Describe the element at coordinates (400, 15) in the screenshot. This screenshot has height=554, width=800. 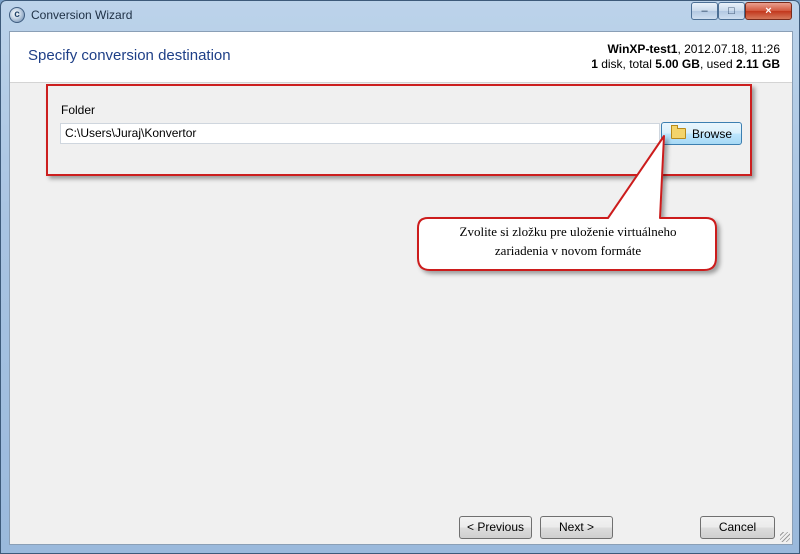
I see `title-bar: c Conversion Wizard – □ ×` at that location.